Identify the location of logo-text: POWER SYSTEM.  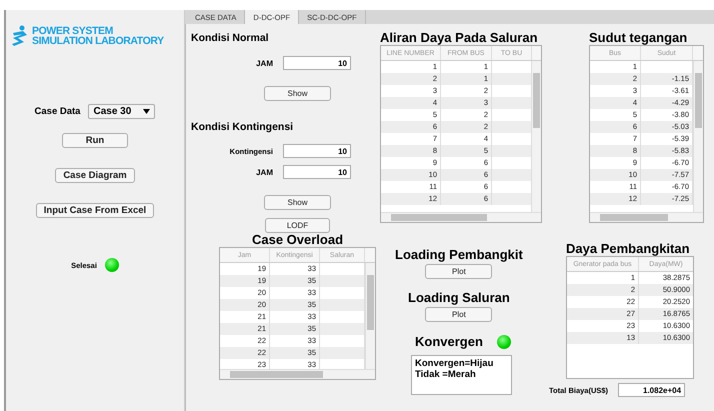
(72, 31).